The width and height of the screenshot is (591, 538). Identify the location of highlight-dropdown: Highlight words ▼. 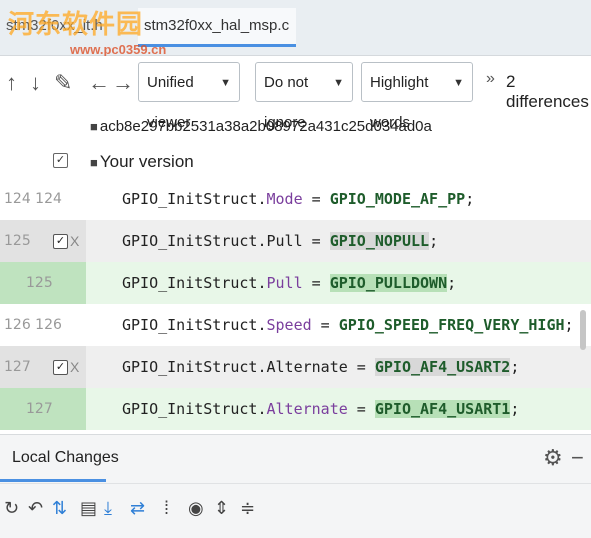
(417, 96).